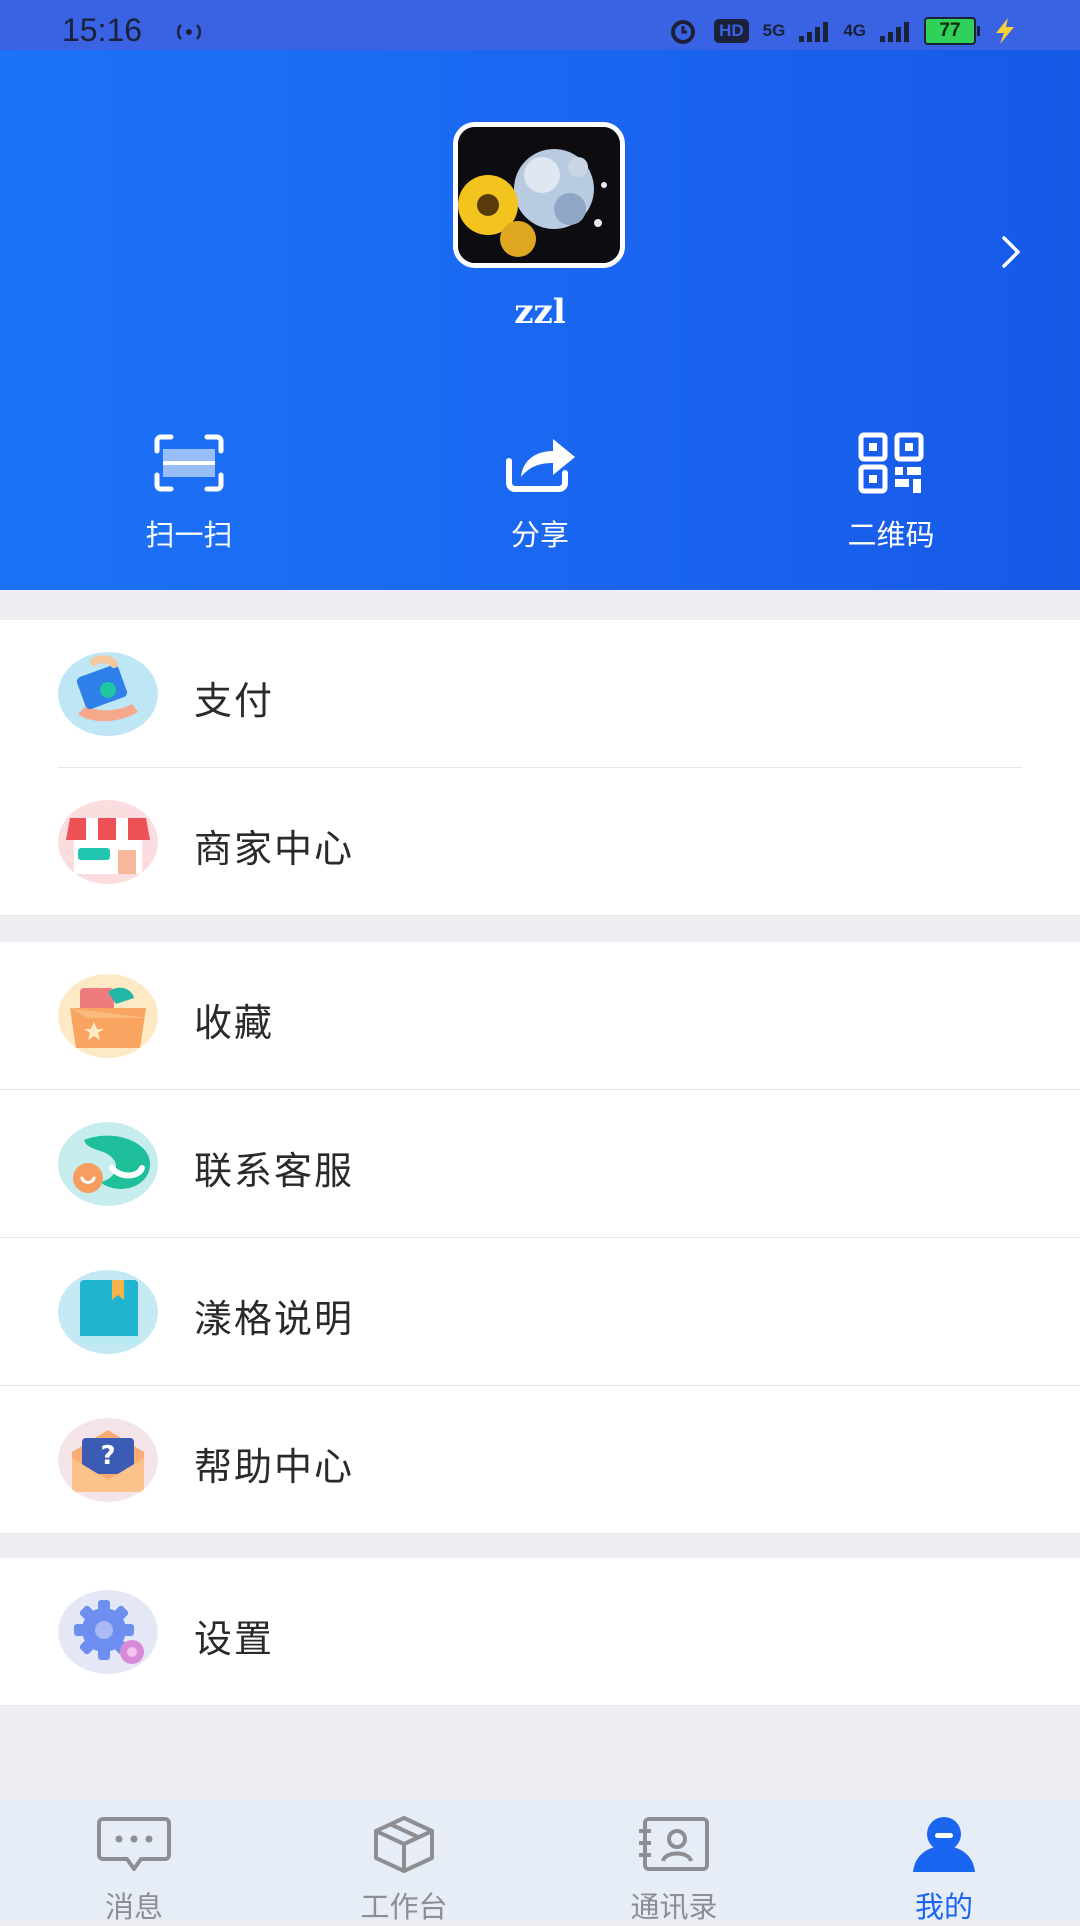 The height and width of the screenshot is (1926, 1080). Describe the element at coordinates (274, 1319) in the screenshot. I see `menu-label: 漾格说明` at that location.